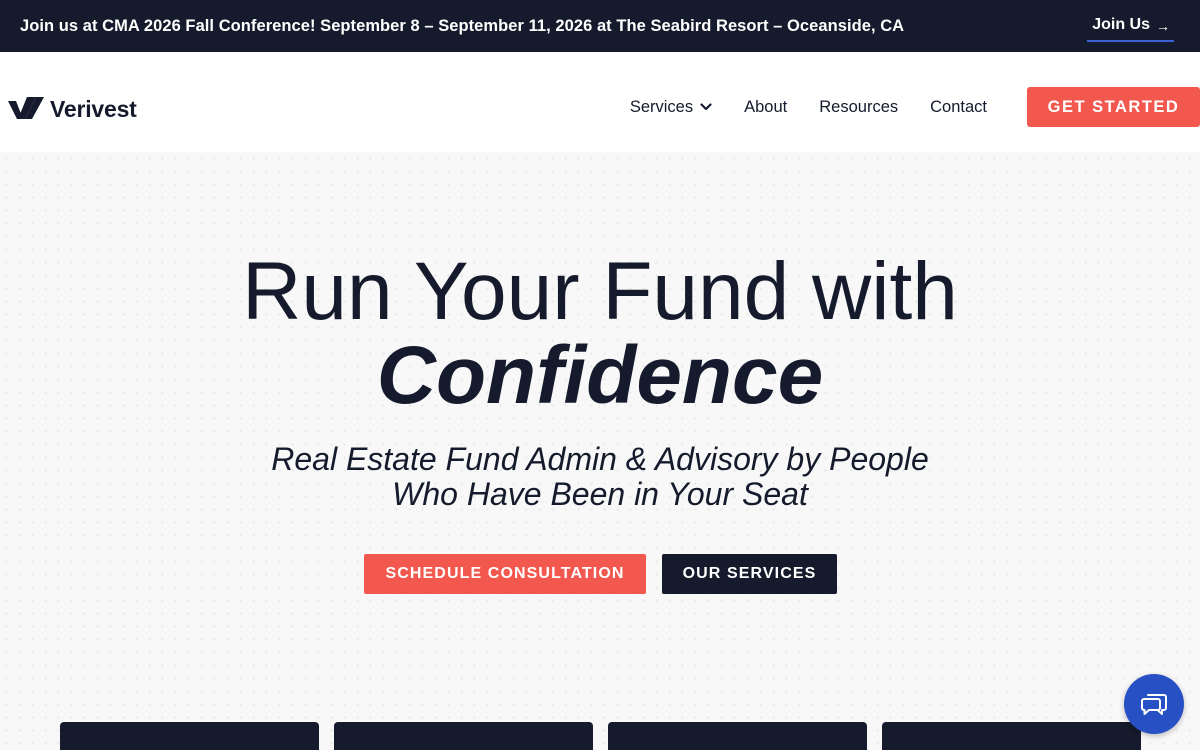 The image size is (1200, 750). I want to click on arrow-right-icon: →, so click(1163, 26).